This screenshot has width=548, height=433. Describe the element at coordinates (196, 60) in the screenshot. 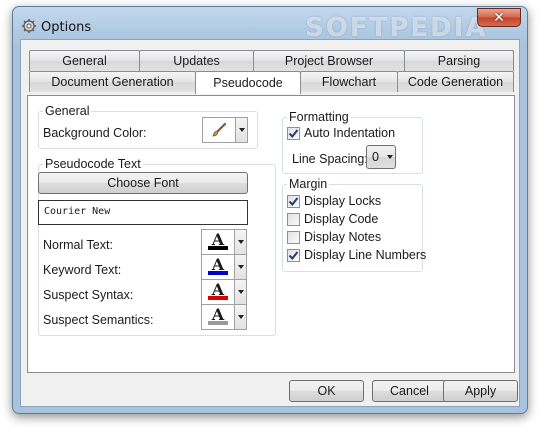

I see `tab-updates: Updates` at that location.